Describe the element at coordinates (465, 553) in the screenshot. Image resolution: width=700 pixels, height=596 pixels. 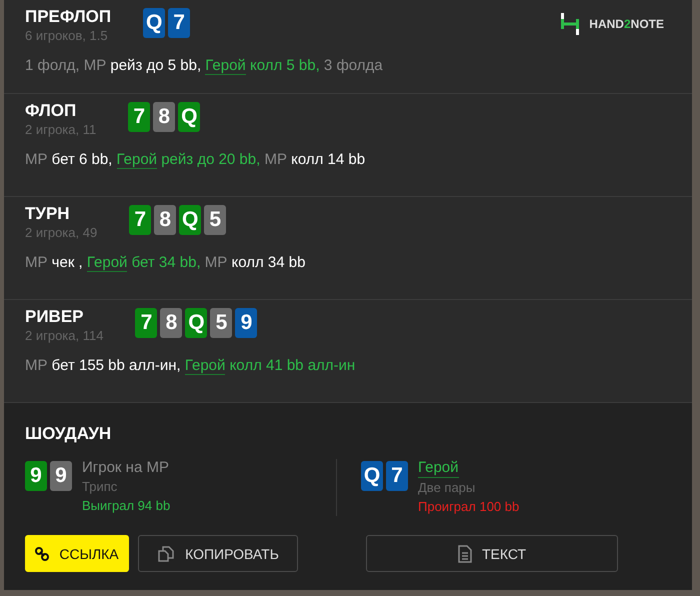
I see `document-icon` at that location.